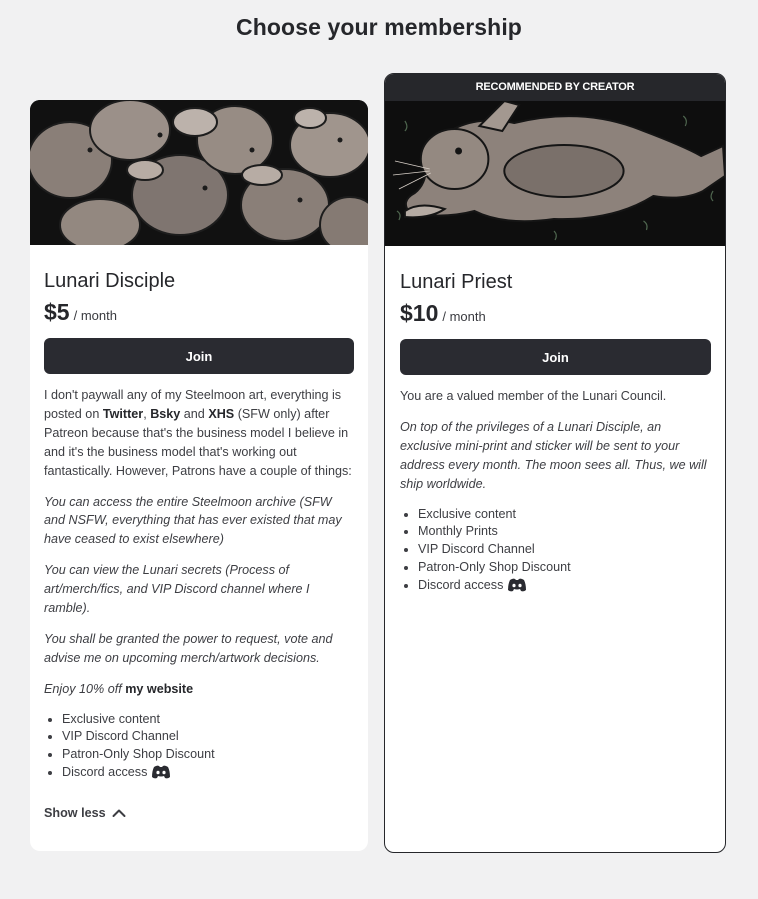 This screenshot has height=899, width=758. Describe the element at coordinates (110, 281) in the screenshot. I see `tier-name: Lunari Disciple` at that location.